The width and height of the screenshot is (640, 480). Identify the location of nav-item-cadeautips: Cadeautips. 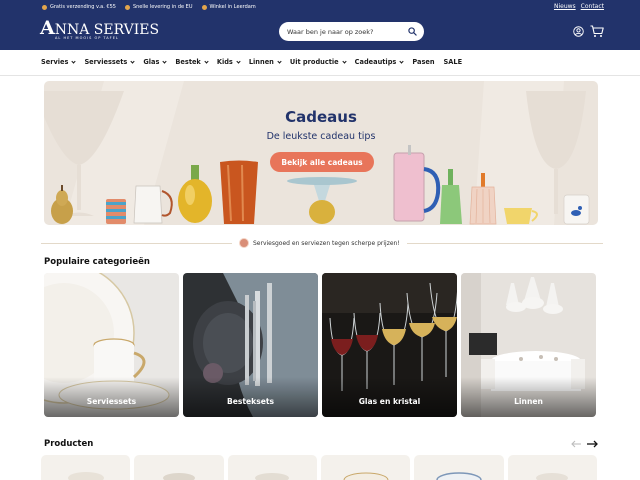
(379, 62).